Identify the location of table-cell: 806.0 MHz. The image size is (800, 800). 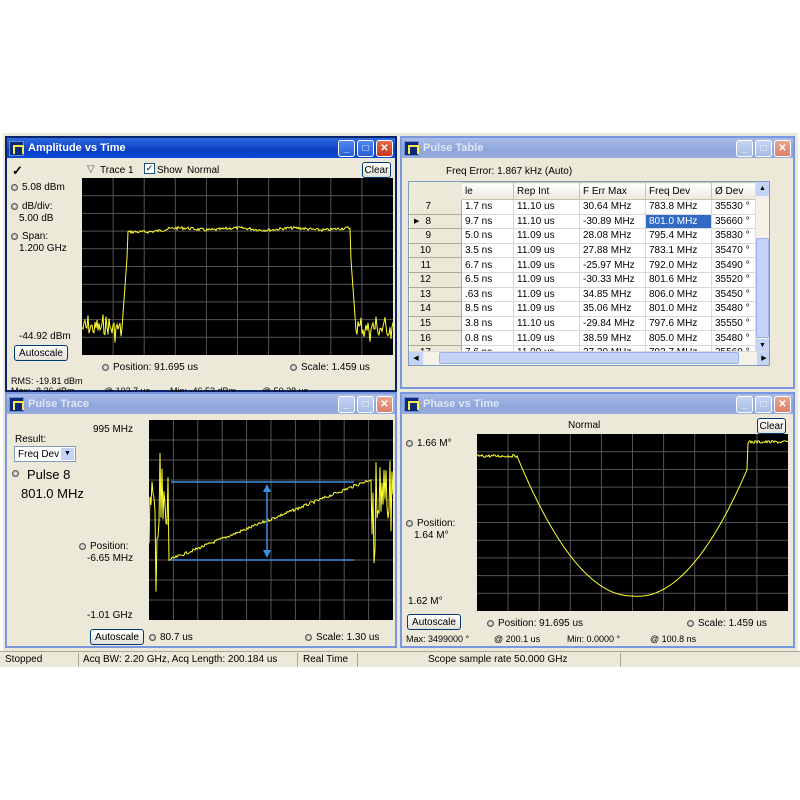
(678, 294).